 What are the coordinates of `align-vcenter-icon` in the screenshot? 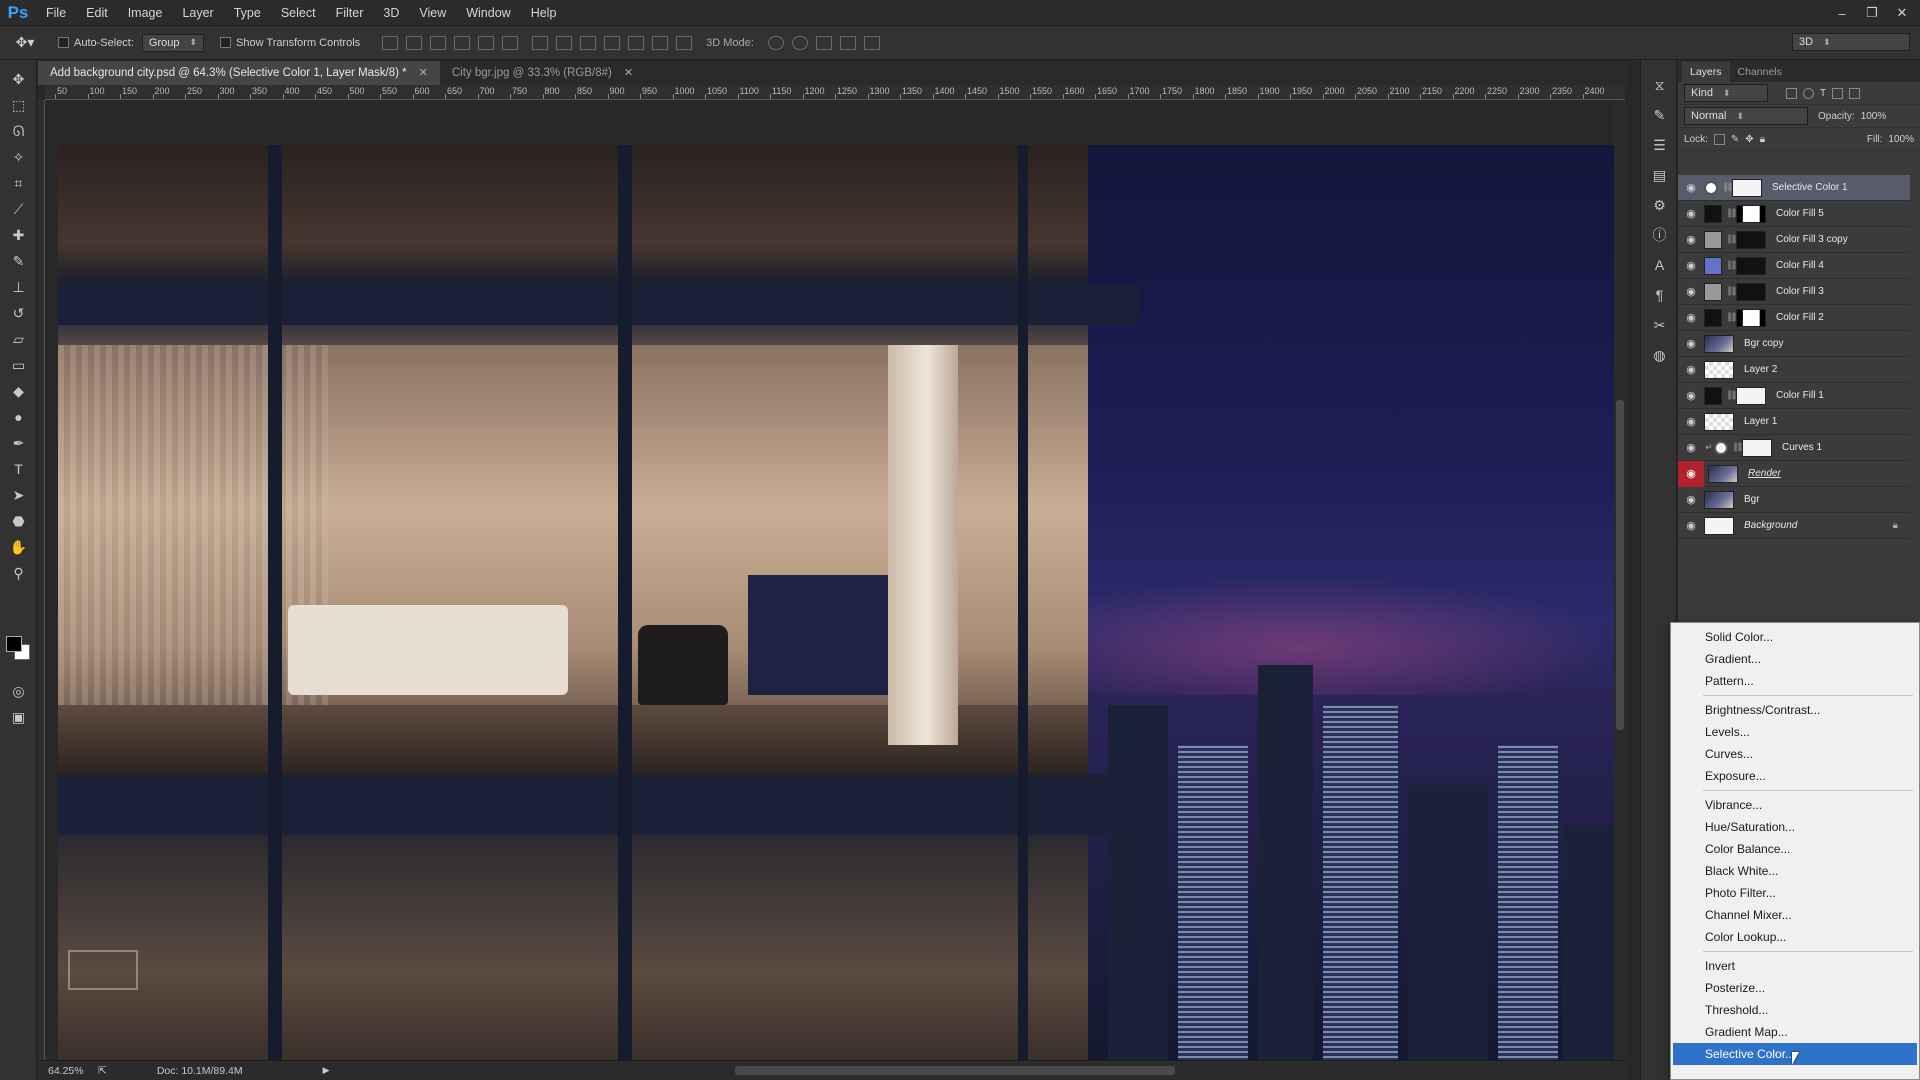 It's located at (414, 42).